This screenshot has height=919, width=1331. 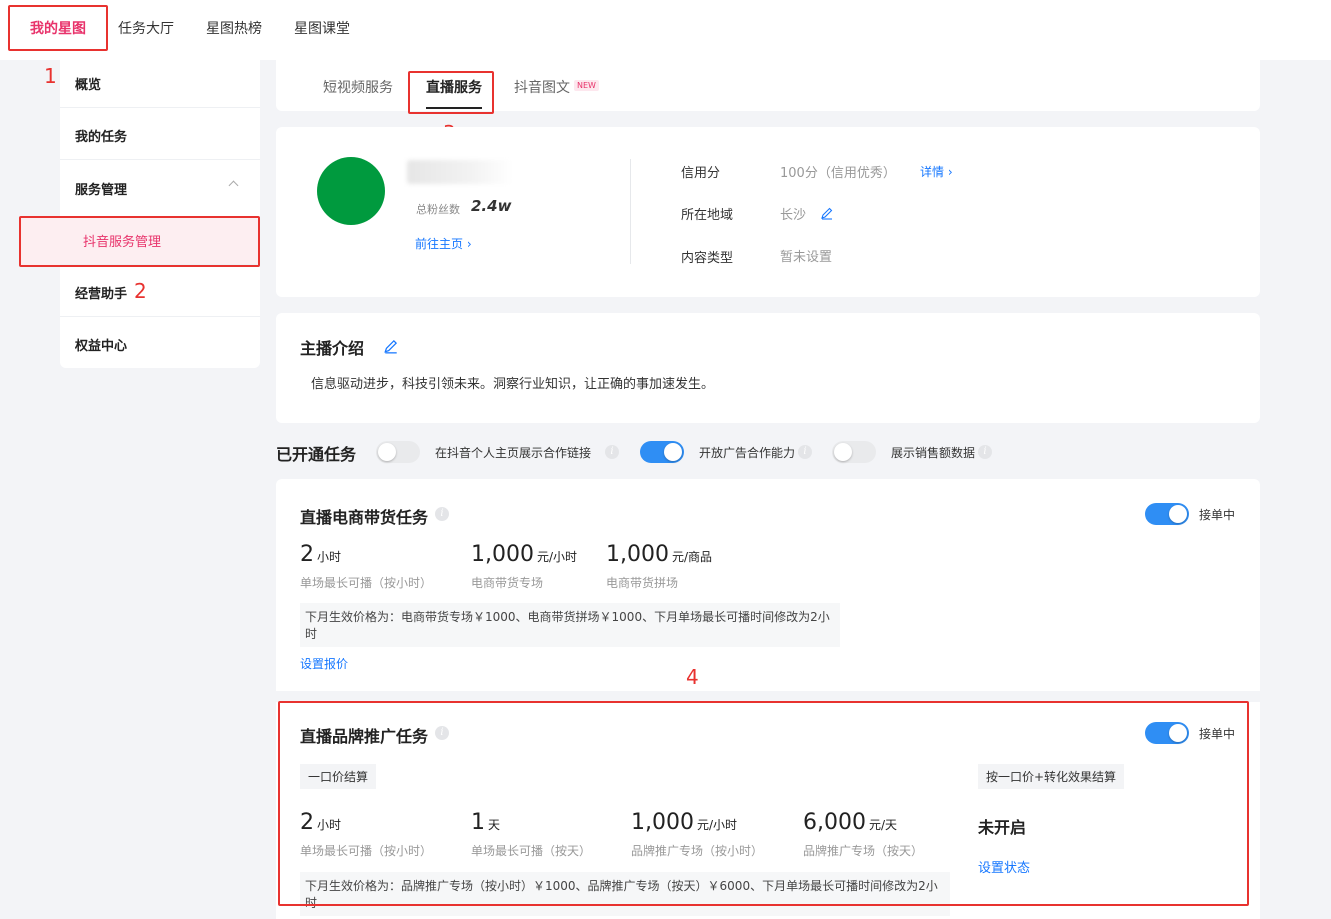 What do you see at coordinates (398, 452) in the screenshot?
I see `toggle-show-coop-link` at bounding box center [398, 452].